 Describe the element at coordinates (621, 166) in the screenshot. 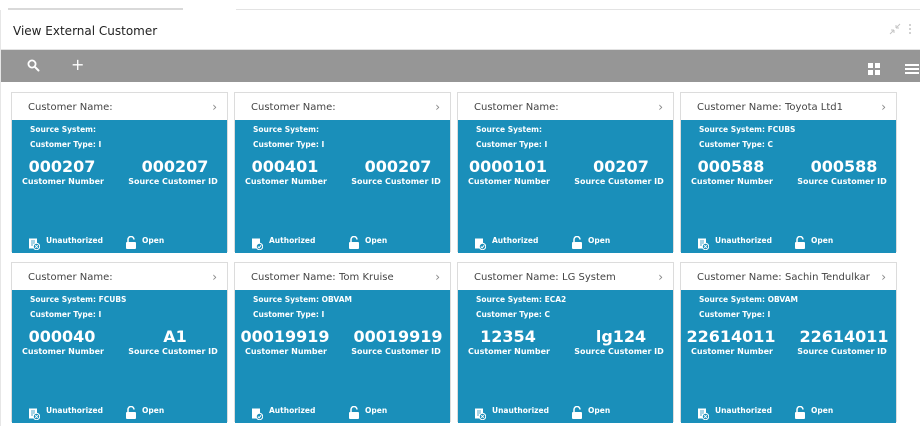

I see `source-customer-id-value: 00207` at that location.